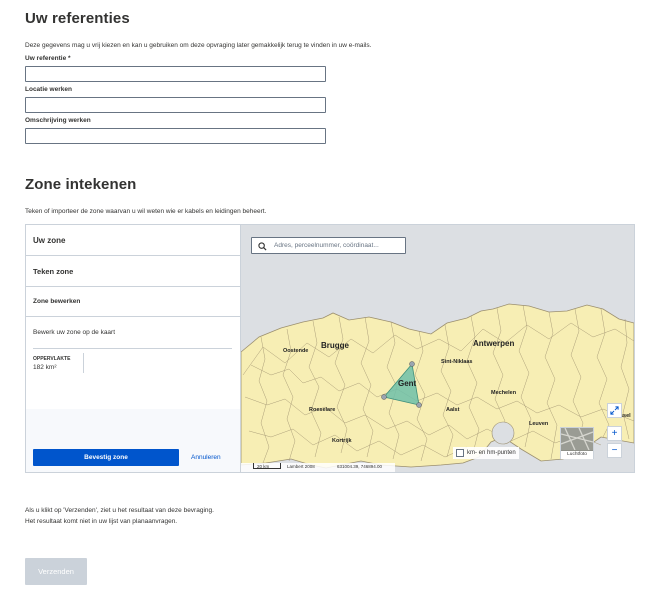  I want to click on place-label: Oostende, so click(296, 351).